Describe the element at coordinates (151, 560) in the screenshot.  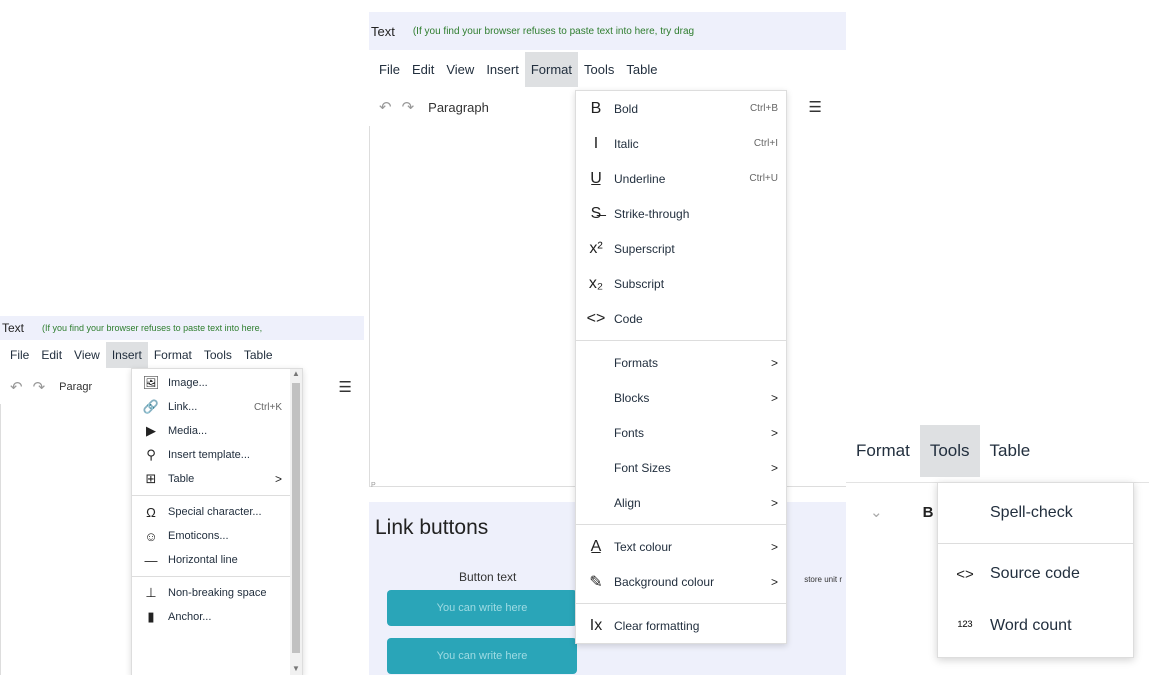
I see `hr-icon: —` at that location.